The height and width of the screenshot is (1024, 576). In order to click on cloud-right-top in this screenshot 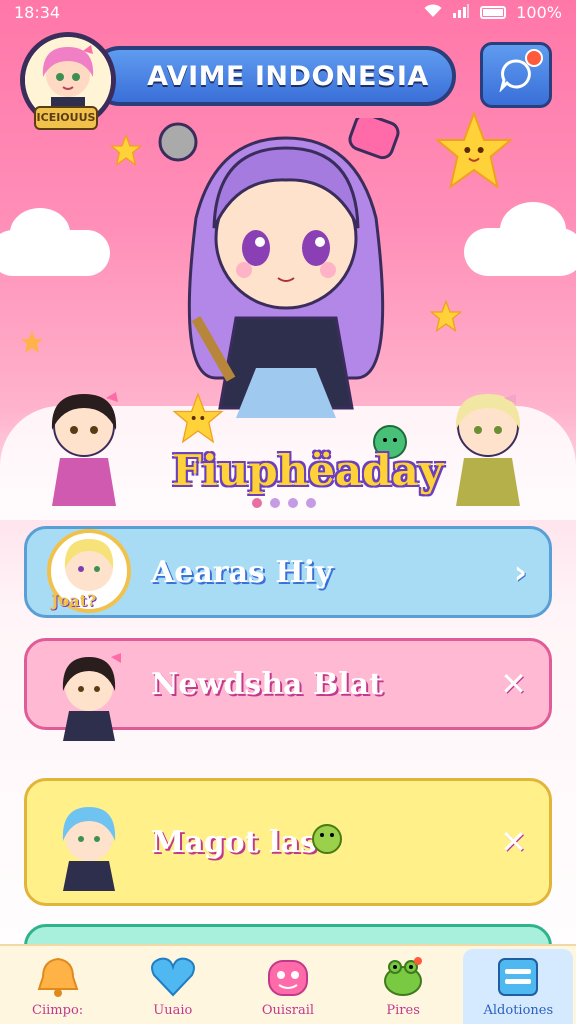, I will do `click(533, 230)`.